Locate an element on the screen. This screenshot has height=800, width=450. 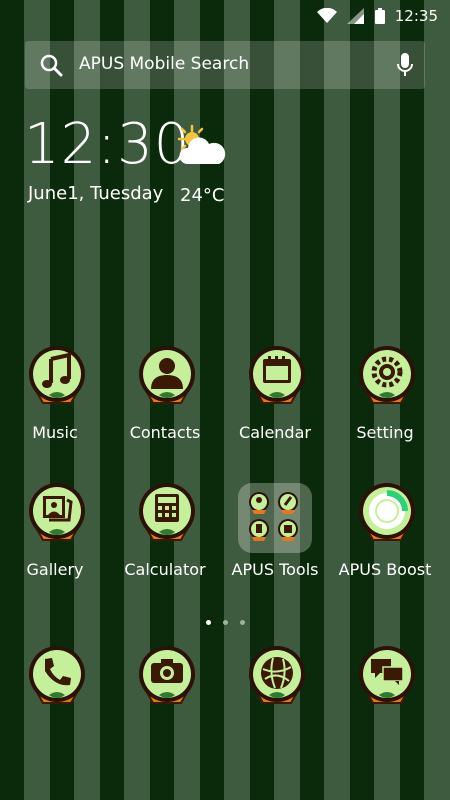
browser-globe-icon is located at coordinates (277, 675).